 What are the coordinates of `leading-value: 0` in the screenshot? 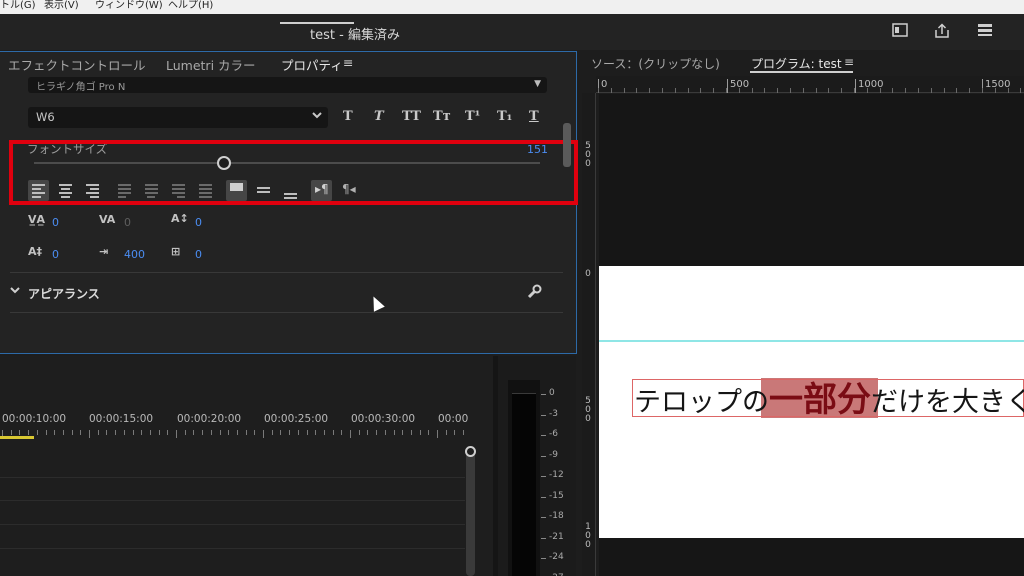 It's located at (55, 254).